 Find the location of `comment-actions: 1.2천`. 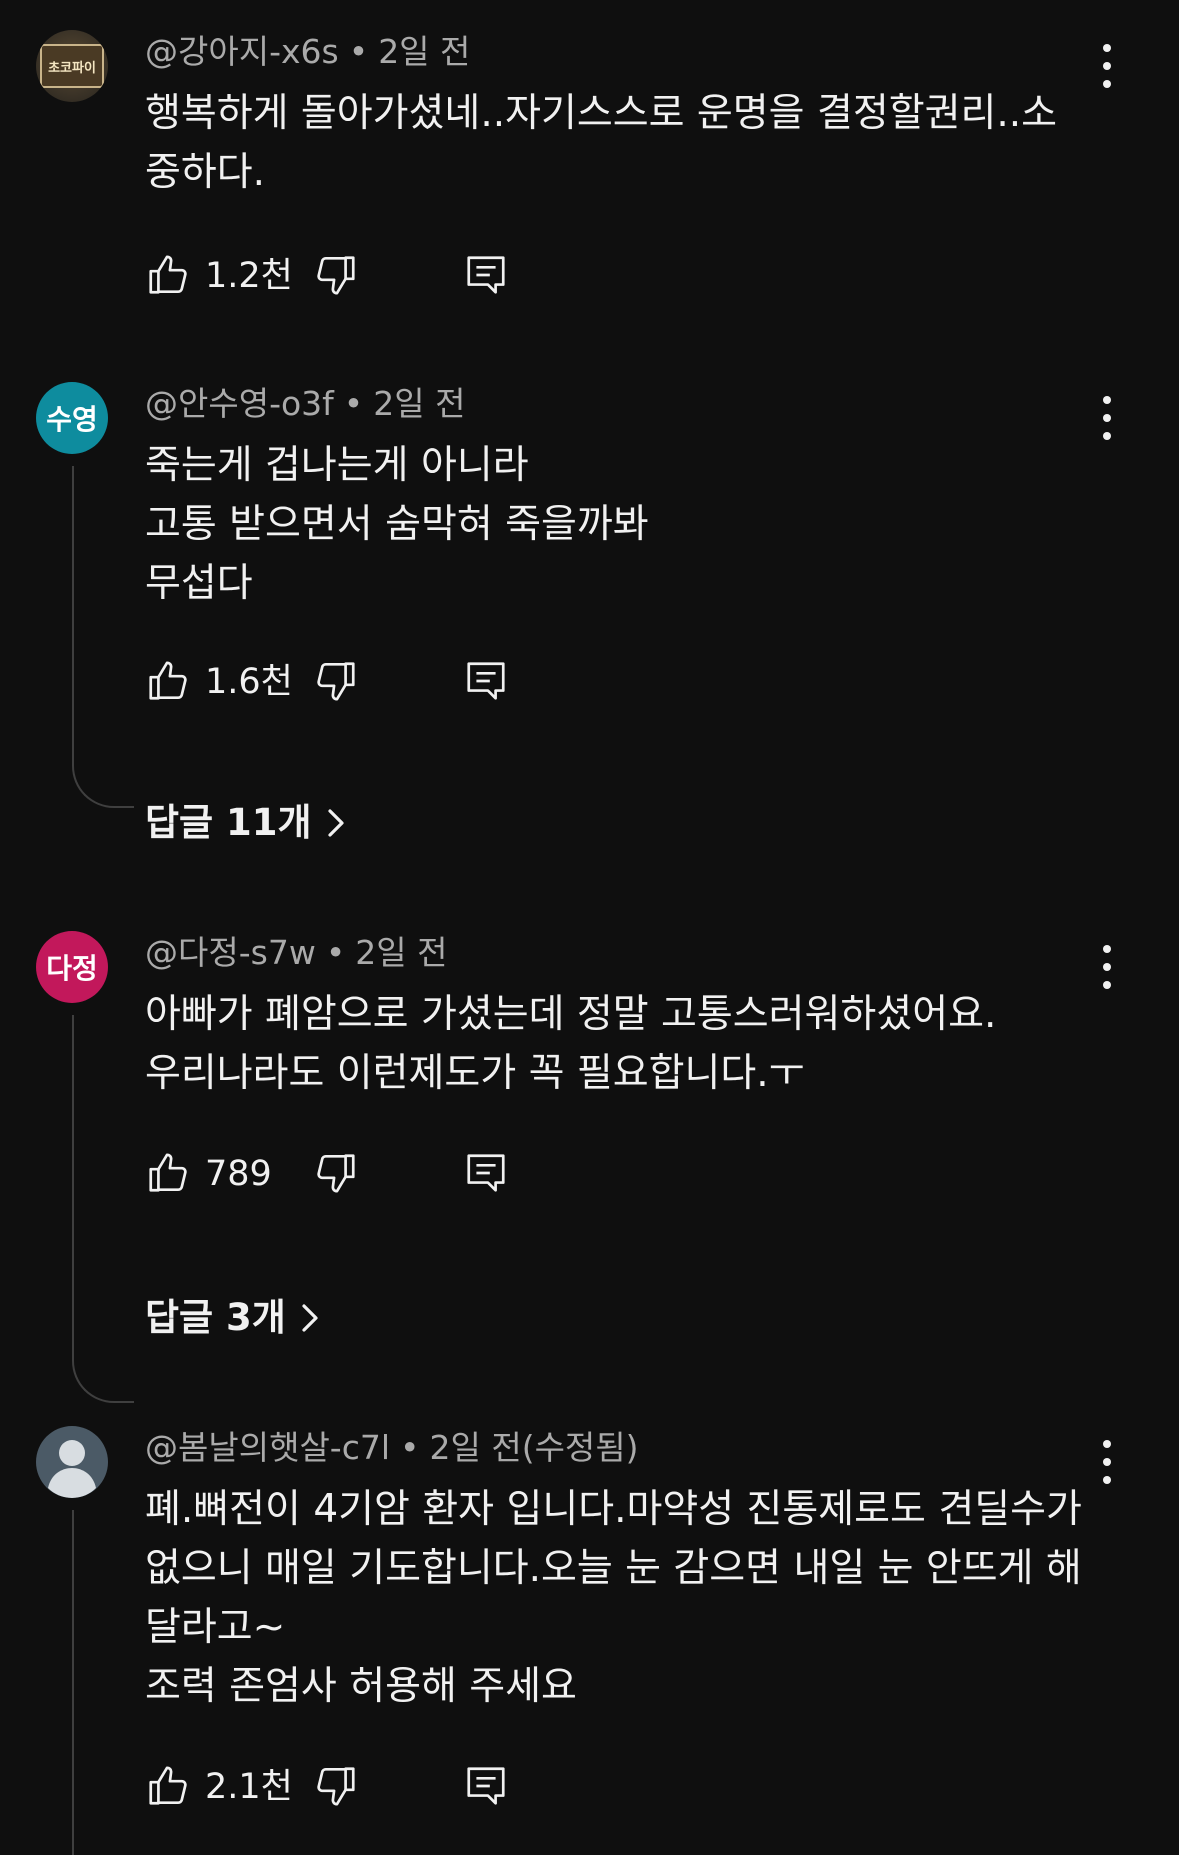

comment-actions: 1.2천 is located at coordinates (345, 277).